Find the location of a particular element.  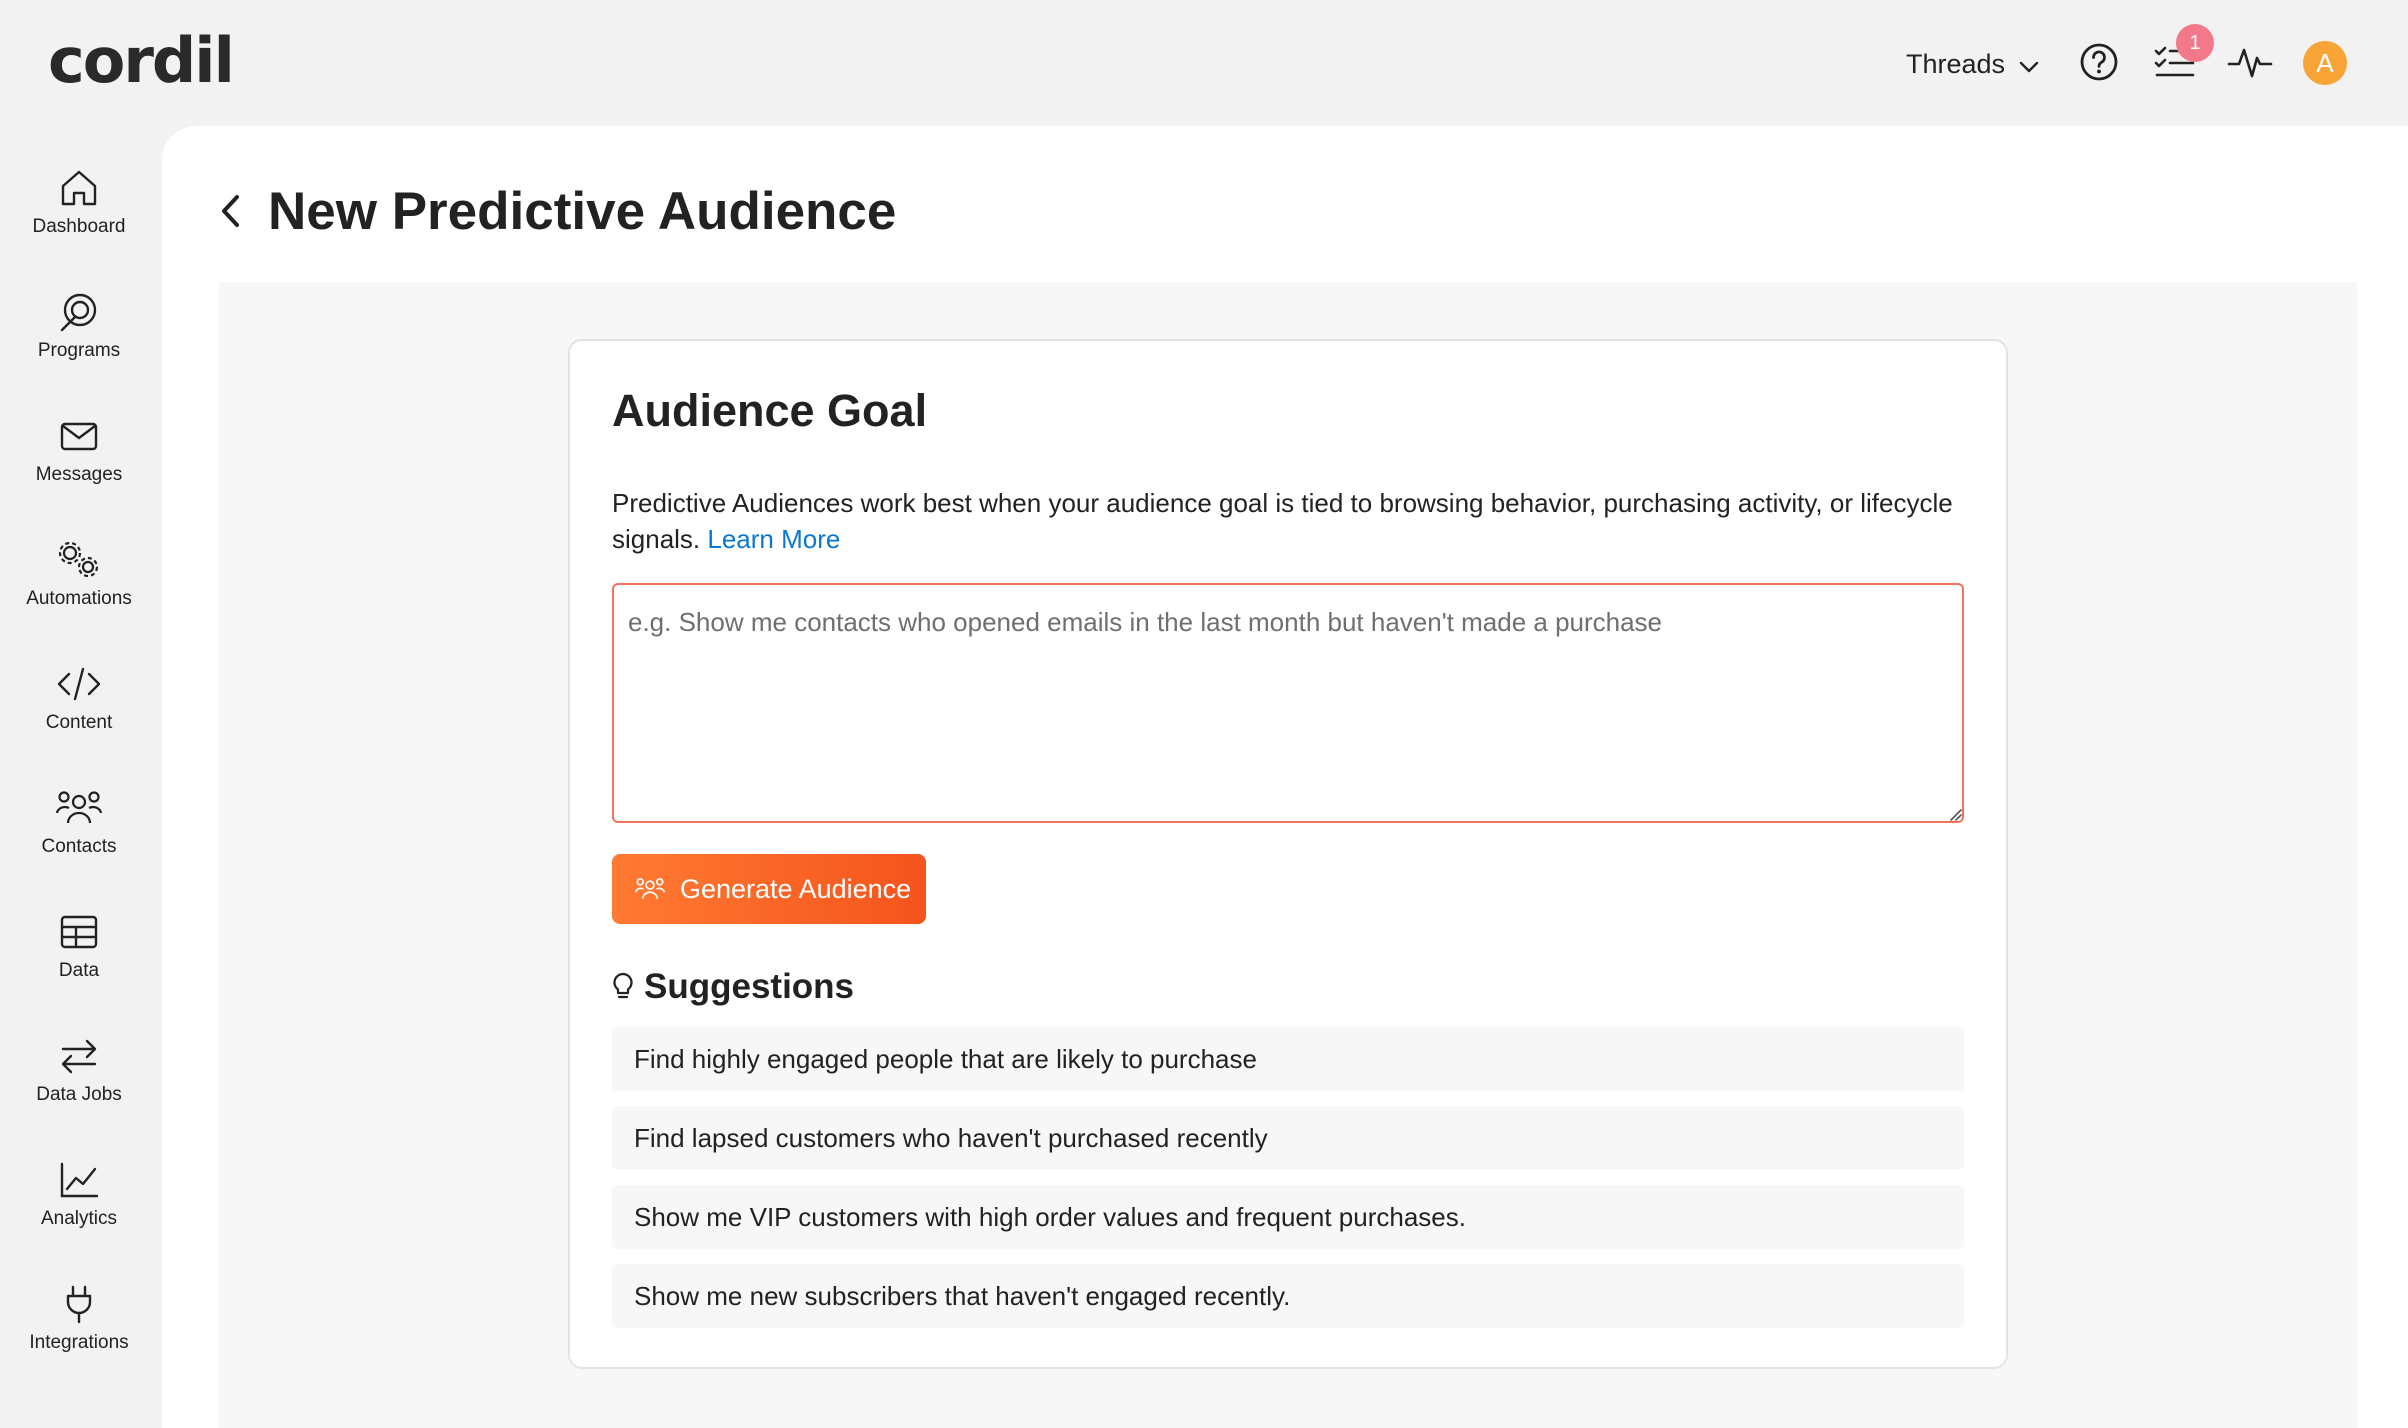

sidebar-item-messages: Messages is located at coordinates (79, 443).